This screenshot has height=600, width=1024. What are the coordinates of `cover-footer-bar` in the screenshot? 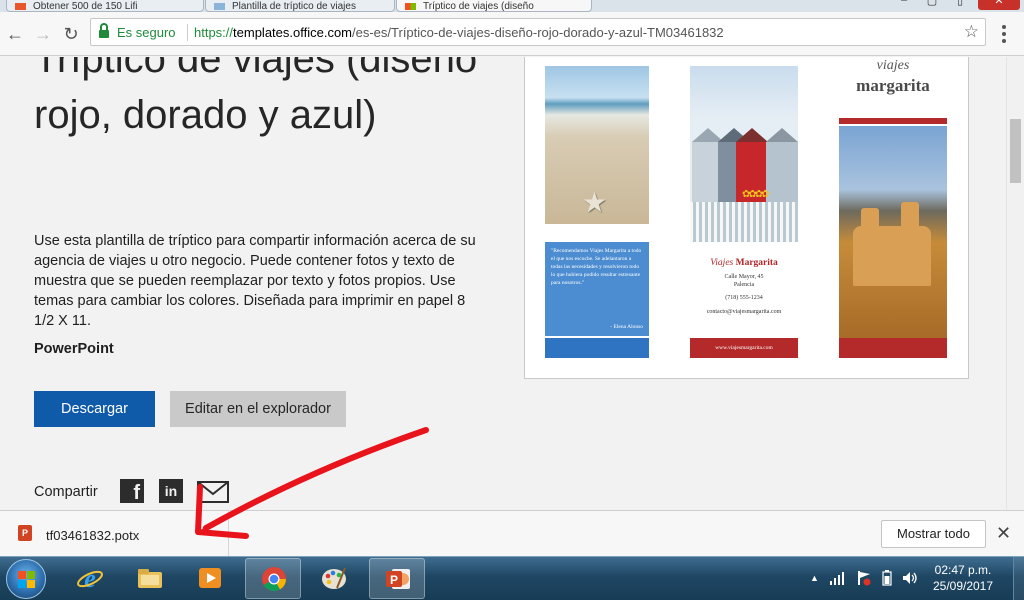 It's located at (893, 348).